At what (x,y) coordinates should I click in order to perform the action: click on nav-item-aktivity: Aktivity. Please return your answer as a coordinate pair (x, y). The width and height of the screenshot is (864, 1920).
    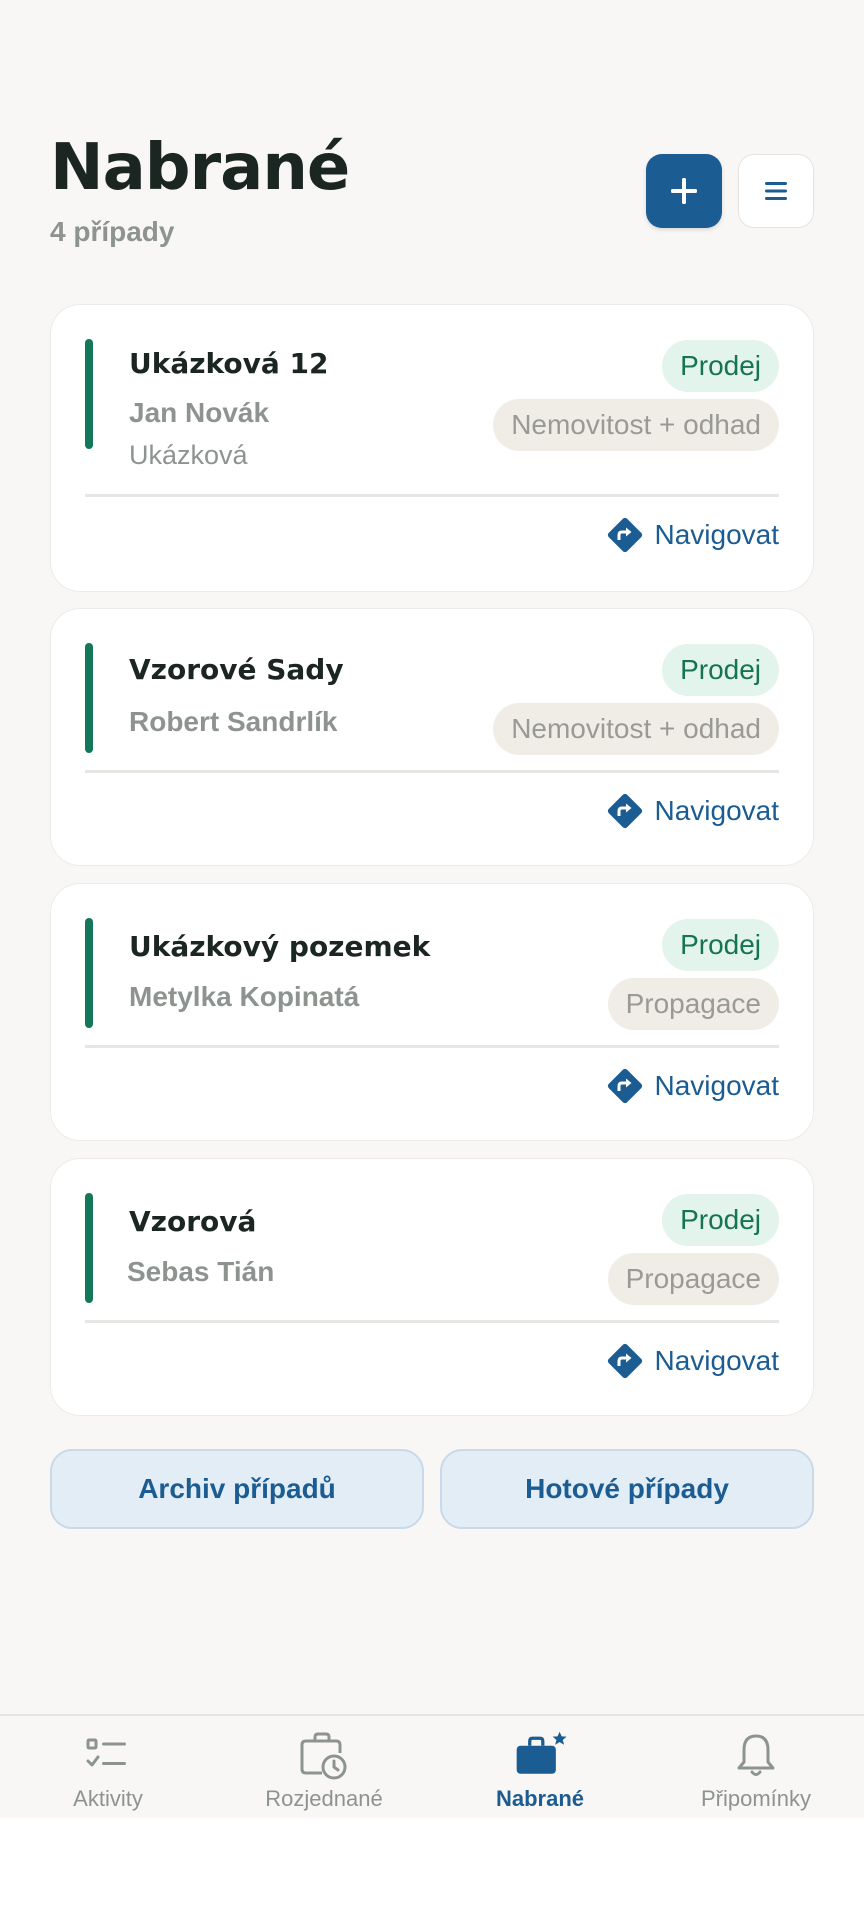
    Looking at the image, I should click on (108, 1768).